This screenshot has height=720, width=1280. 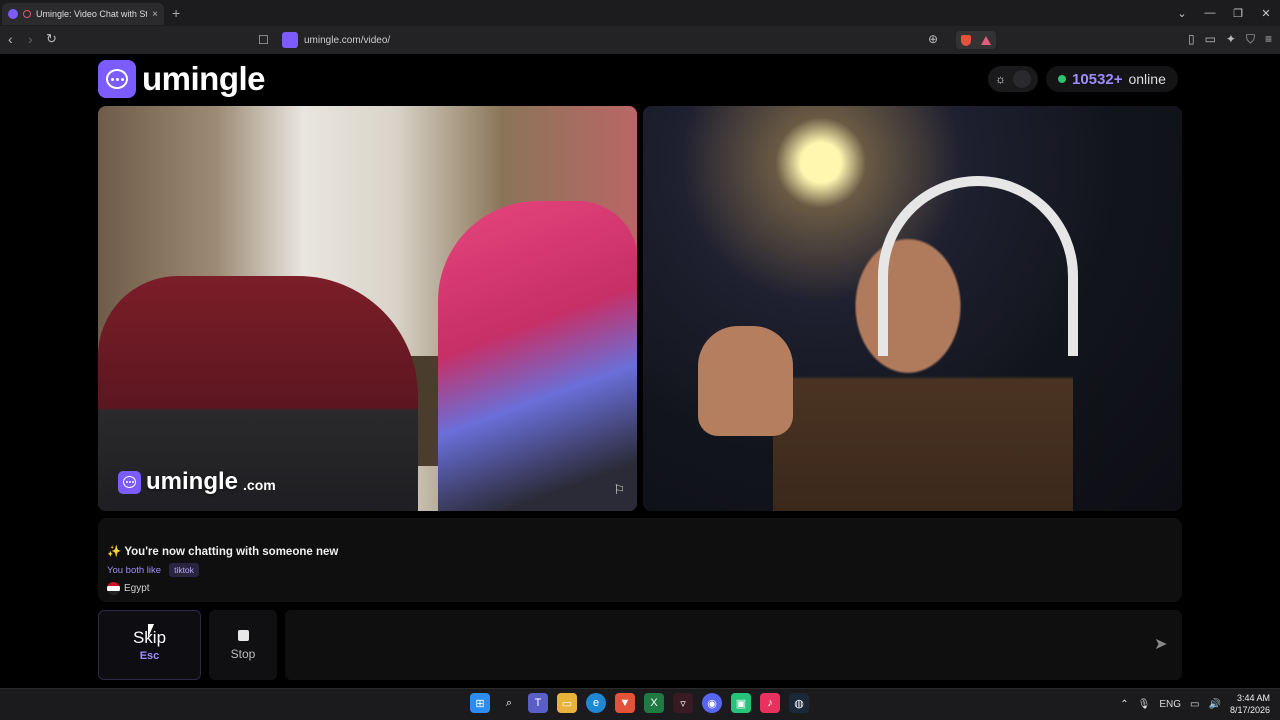 What do you see at coordinates (1097, 79) in the screenshot?
I see `online-count: 10532+` at bounding box center [1097, 79].